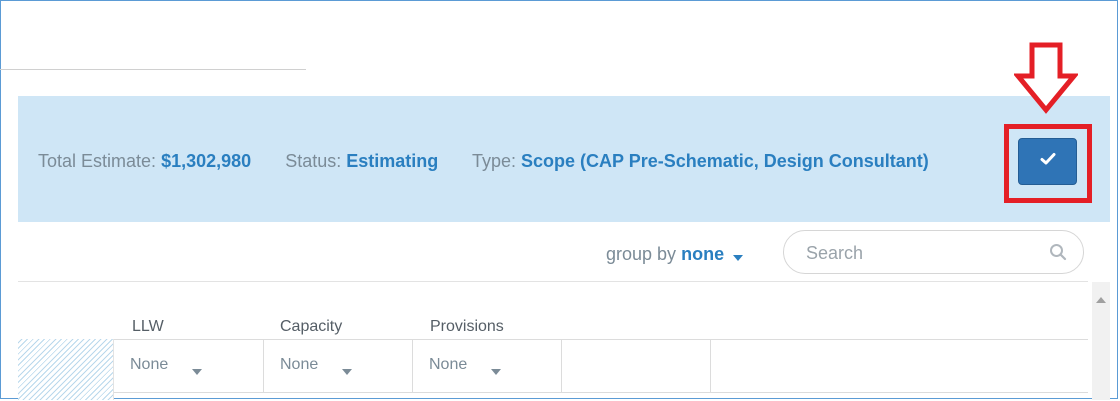 This screenshot has height=401, width=1120. What do you see at coordinates (313, 161) in the screenshot?
I see `status-label: Status:` at bounding box center [313, 161].